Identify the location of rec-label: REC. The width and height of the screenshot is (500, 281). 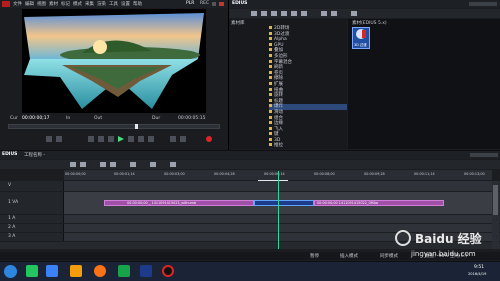
(204, 3).